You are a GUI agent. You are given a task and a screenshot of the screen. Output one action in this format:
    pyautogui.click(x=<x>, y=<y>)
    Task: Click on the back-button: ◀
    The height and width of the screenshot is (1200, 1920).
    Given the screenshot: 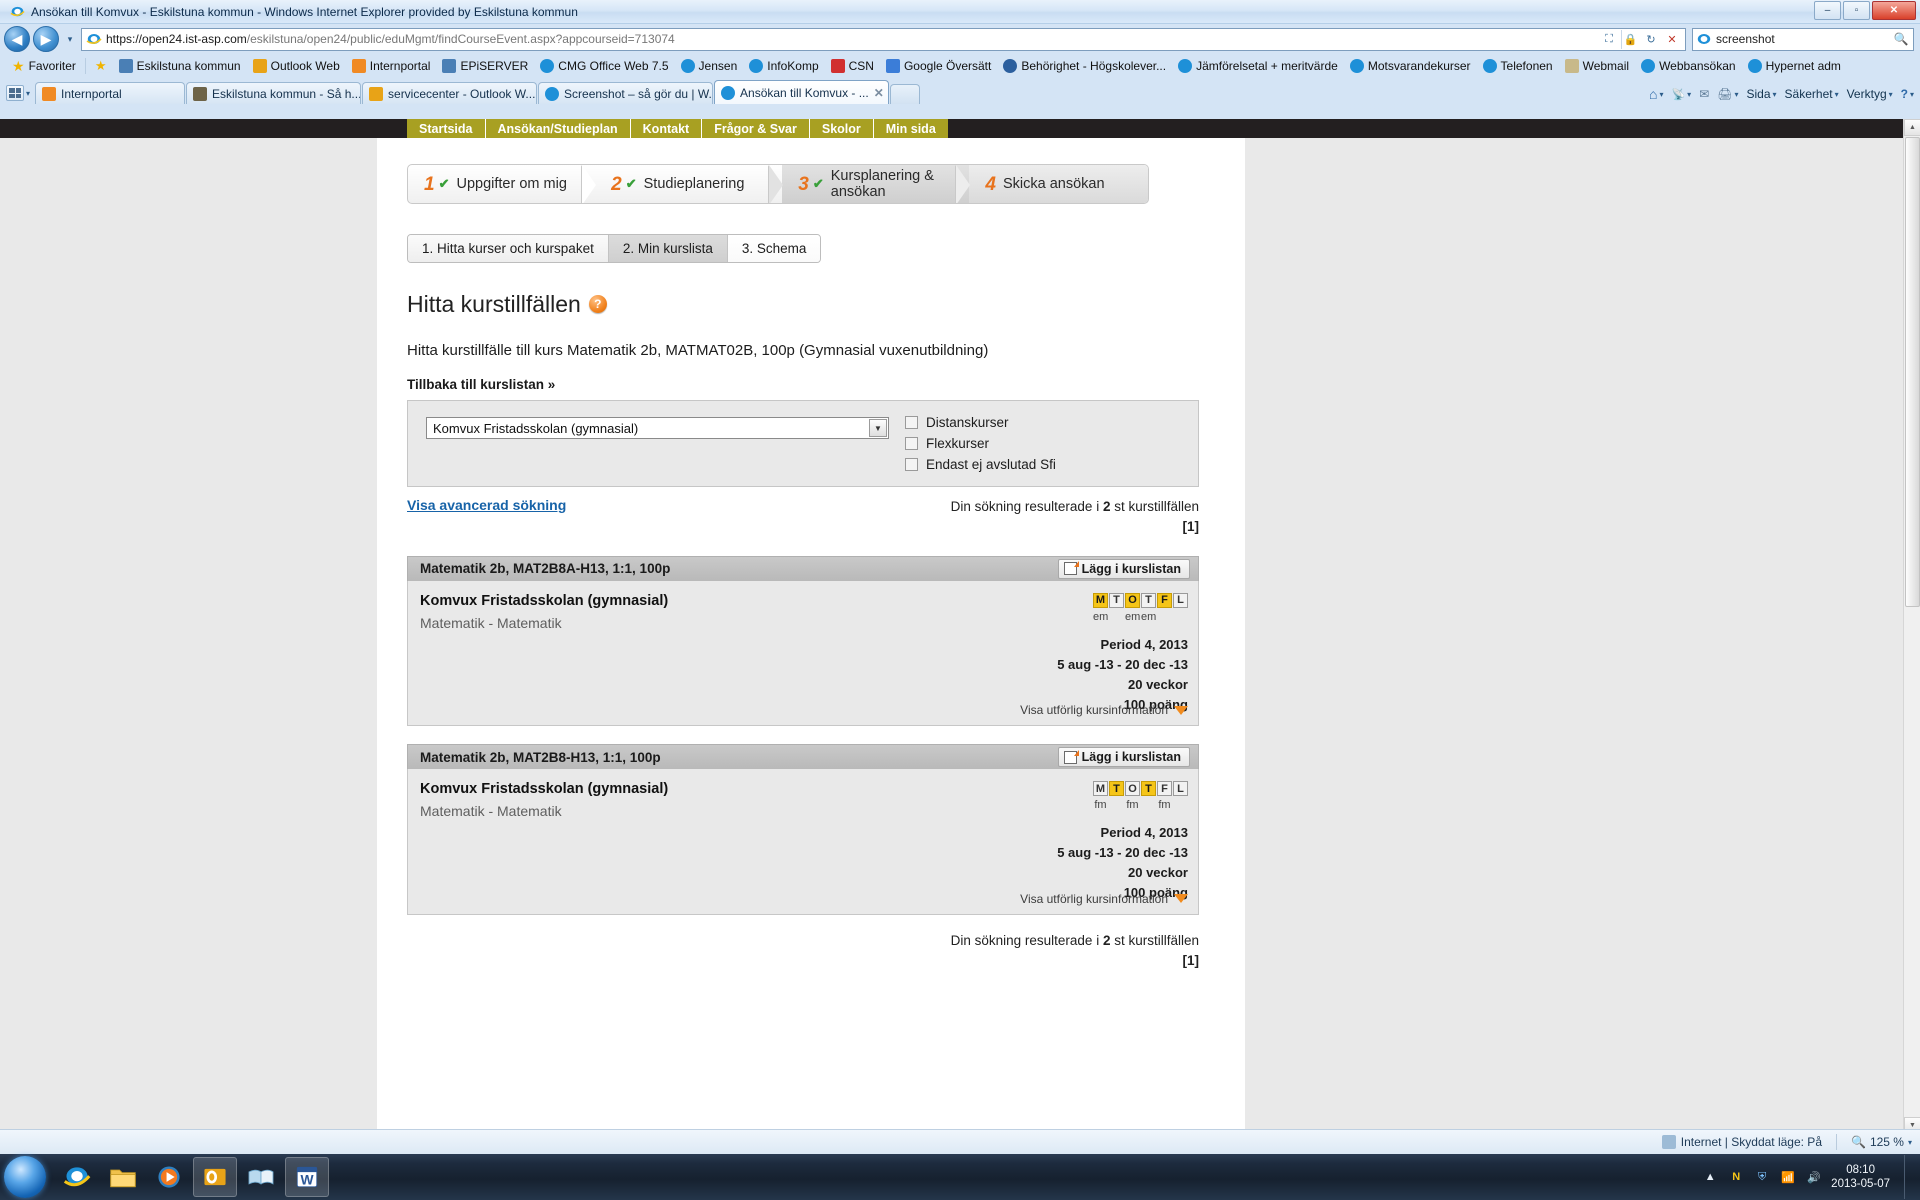 What is the action you would take?
    pyautogui.click(x=17, y=39)
    